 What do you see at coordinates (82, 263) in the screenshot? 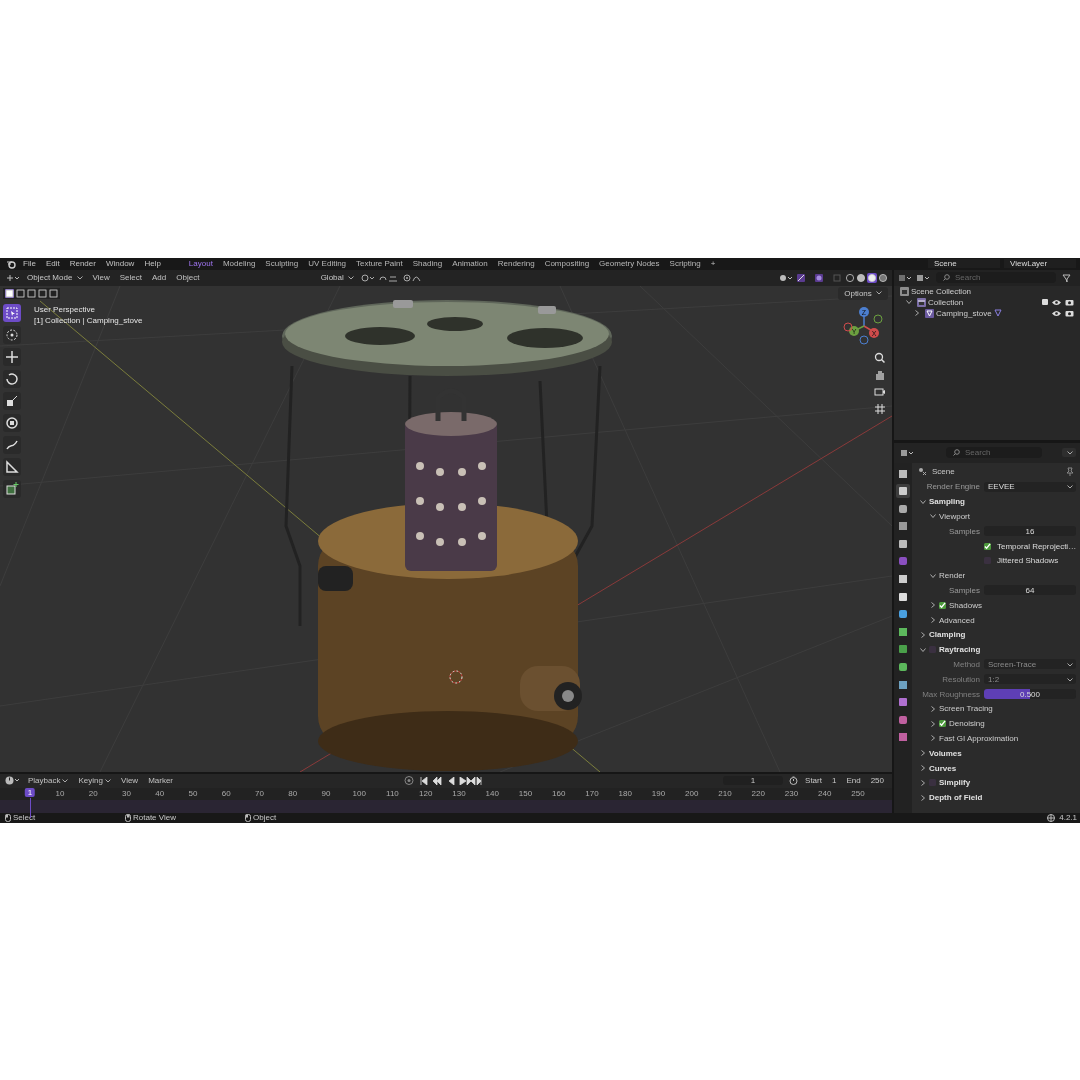
I see `menu-item: Render` at bounding box center [82, 263].